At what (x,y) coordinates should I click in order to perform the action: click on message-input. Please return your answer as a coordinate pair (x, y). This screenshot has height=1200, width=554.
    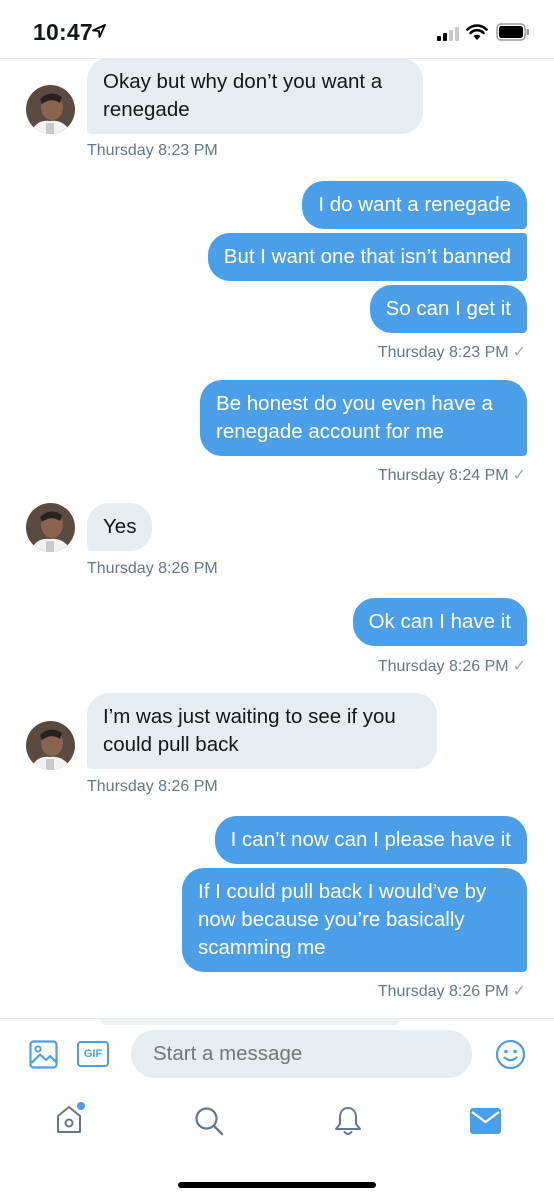
    Looking at the image, I should click on (301, 1054).